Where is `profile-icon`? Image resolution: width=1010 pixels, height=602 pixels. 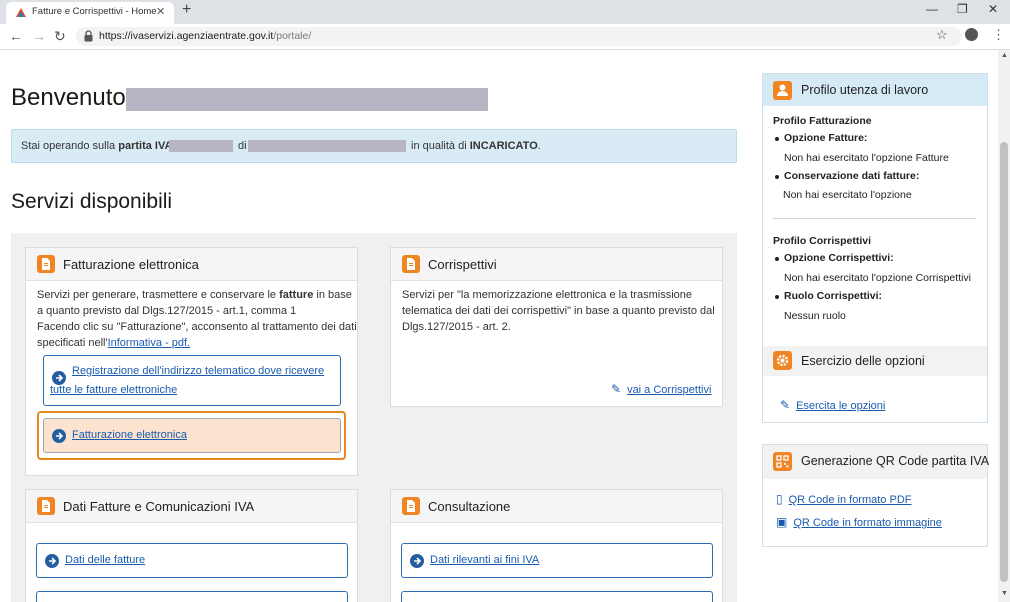 profile-icon is located at coordinates (971, 34).